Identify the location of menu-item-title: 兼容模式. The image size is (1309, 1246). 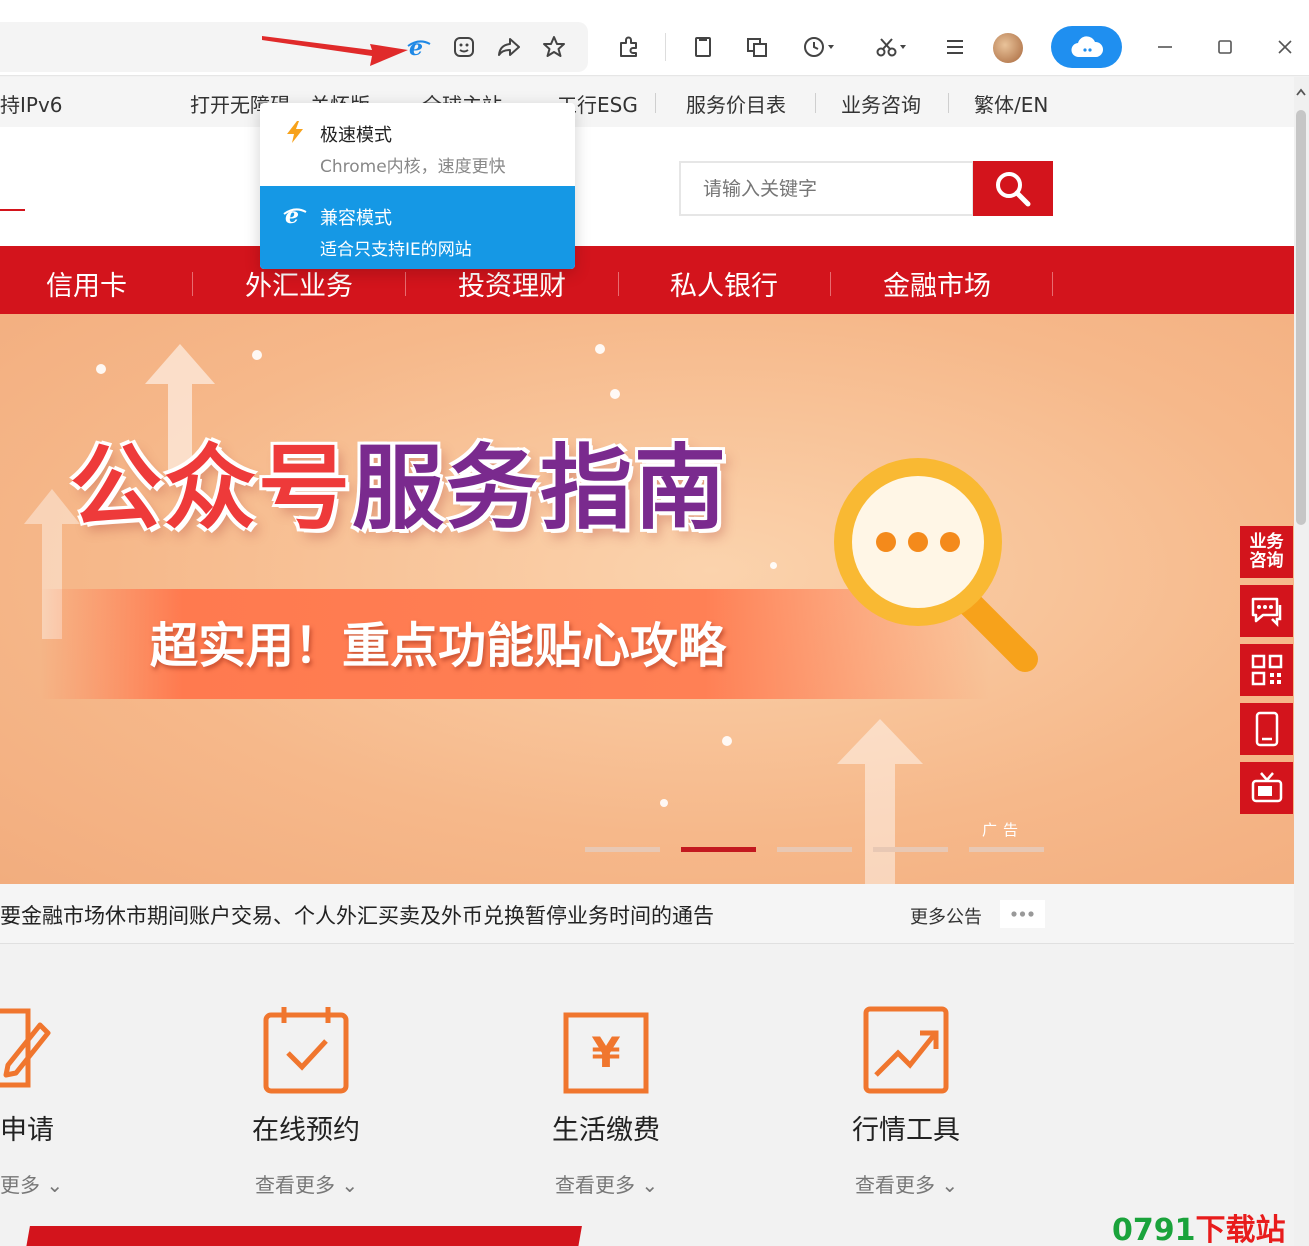
(356, 218).